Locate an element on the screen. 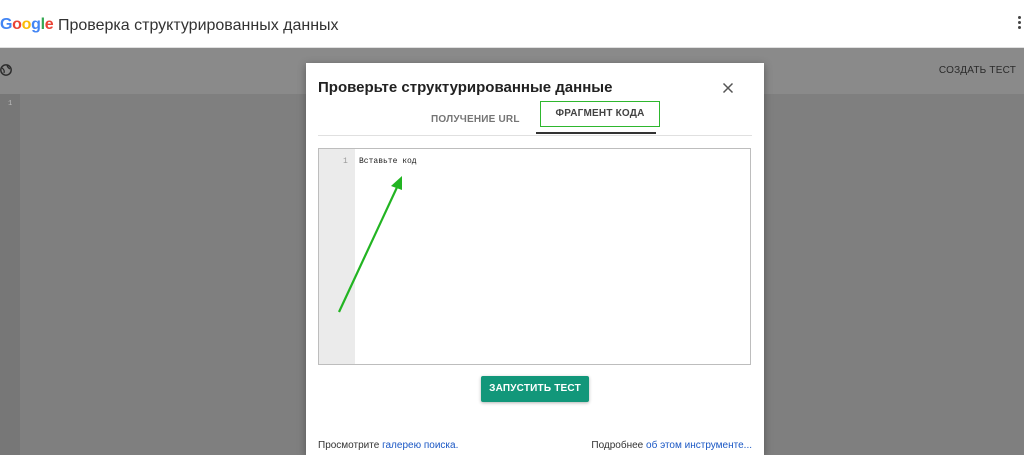 The image size is (1024, 455). logo-letter: g is located at coordinates (36, 24).